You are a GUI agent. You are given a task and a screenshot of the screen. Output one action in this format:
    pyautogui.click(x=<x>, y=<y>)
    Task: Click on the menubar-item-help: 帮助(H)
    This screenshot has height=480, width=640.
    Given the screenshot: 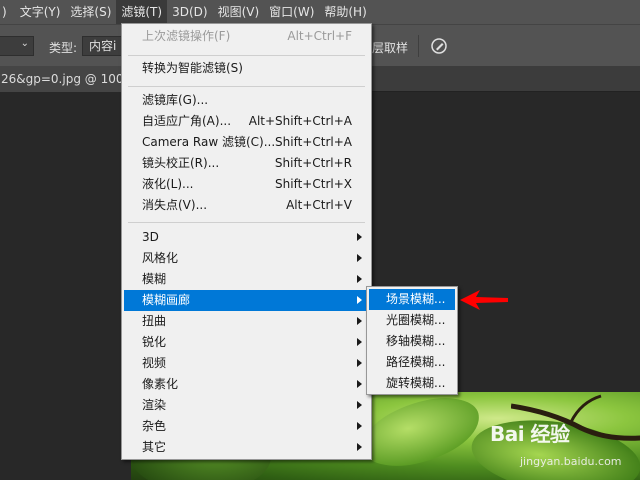 What is the action you would take?
    pyautogui.click(x=345, y=12)
    